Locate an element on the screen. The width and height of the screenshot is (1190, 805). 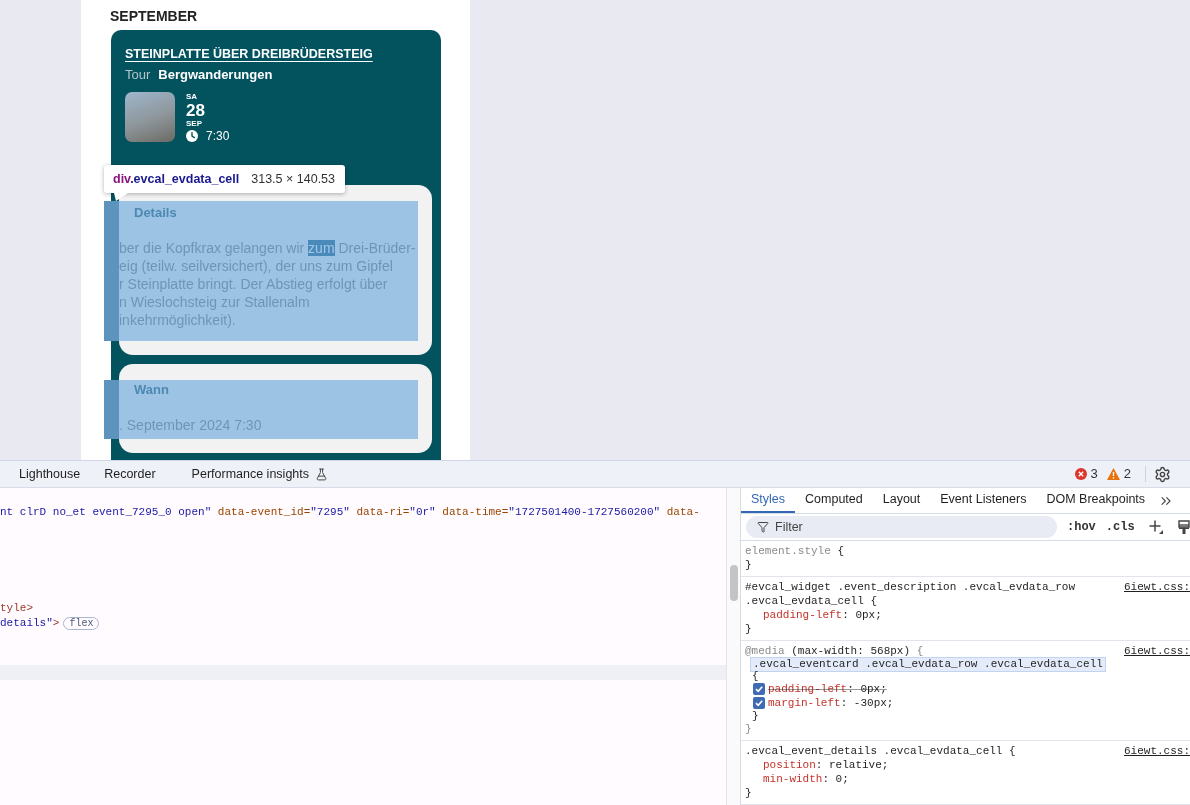
new-rule-button is located at coordinates (1155, 527).